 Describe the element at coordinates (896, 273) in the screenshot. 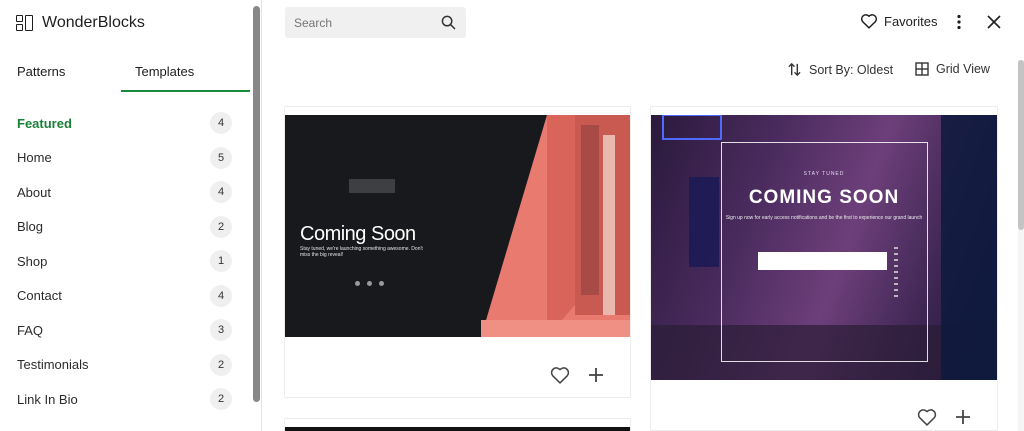

I see `preview-side-social` at that location.